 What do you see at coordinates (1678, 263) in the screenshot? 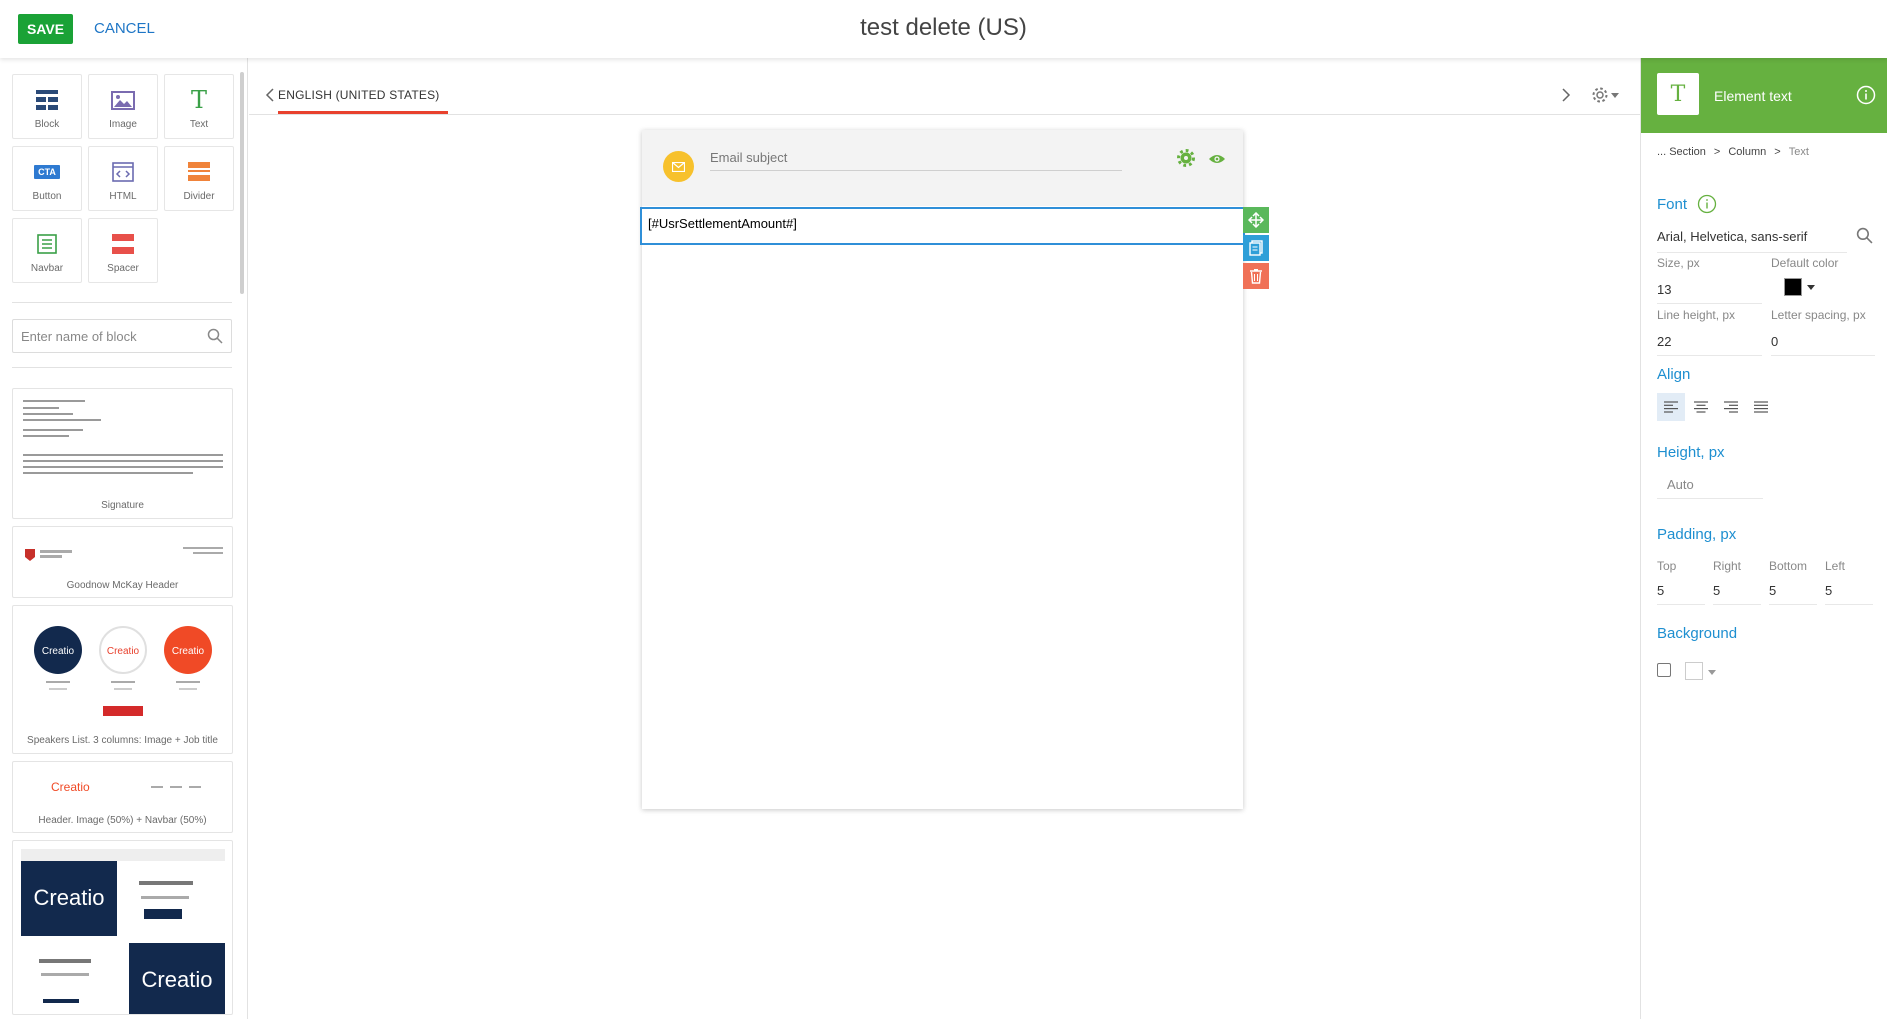
I see `size-label: Size, px` at bounding box center [1678, 263].